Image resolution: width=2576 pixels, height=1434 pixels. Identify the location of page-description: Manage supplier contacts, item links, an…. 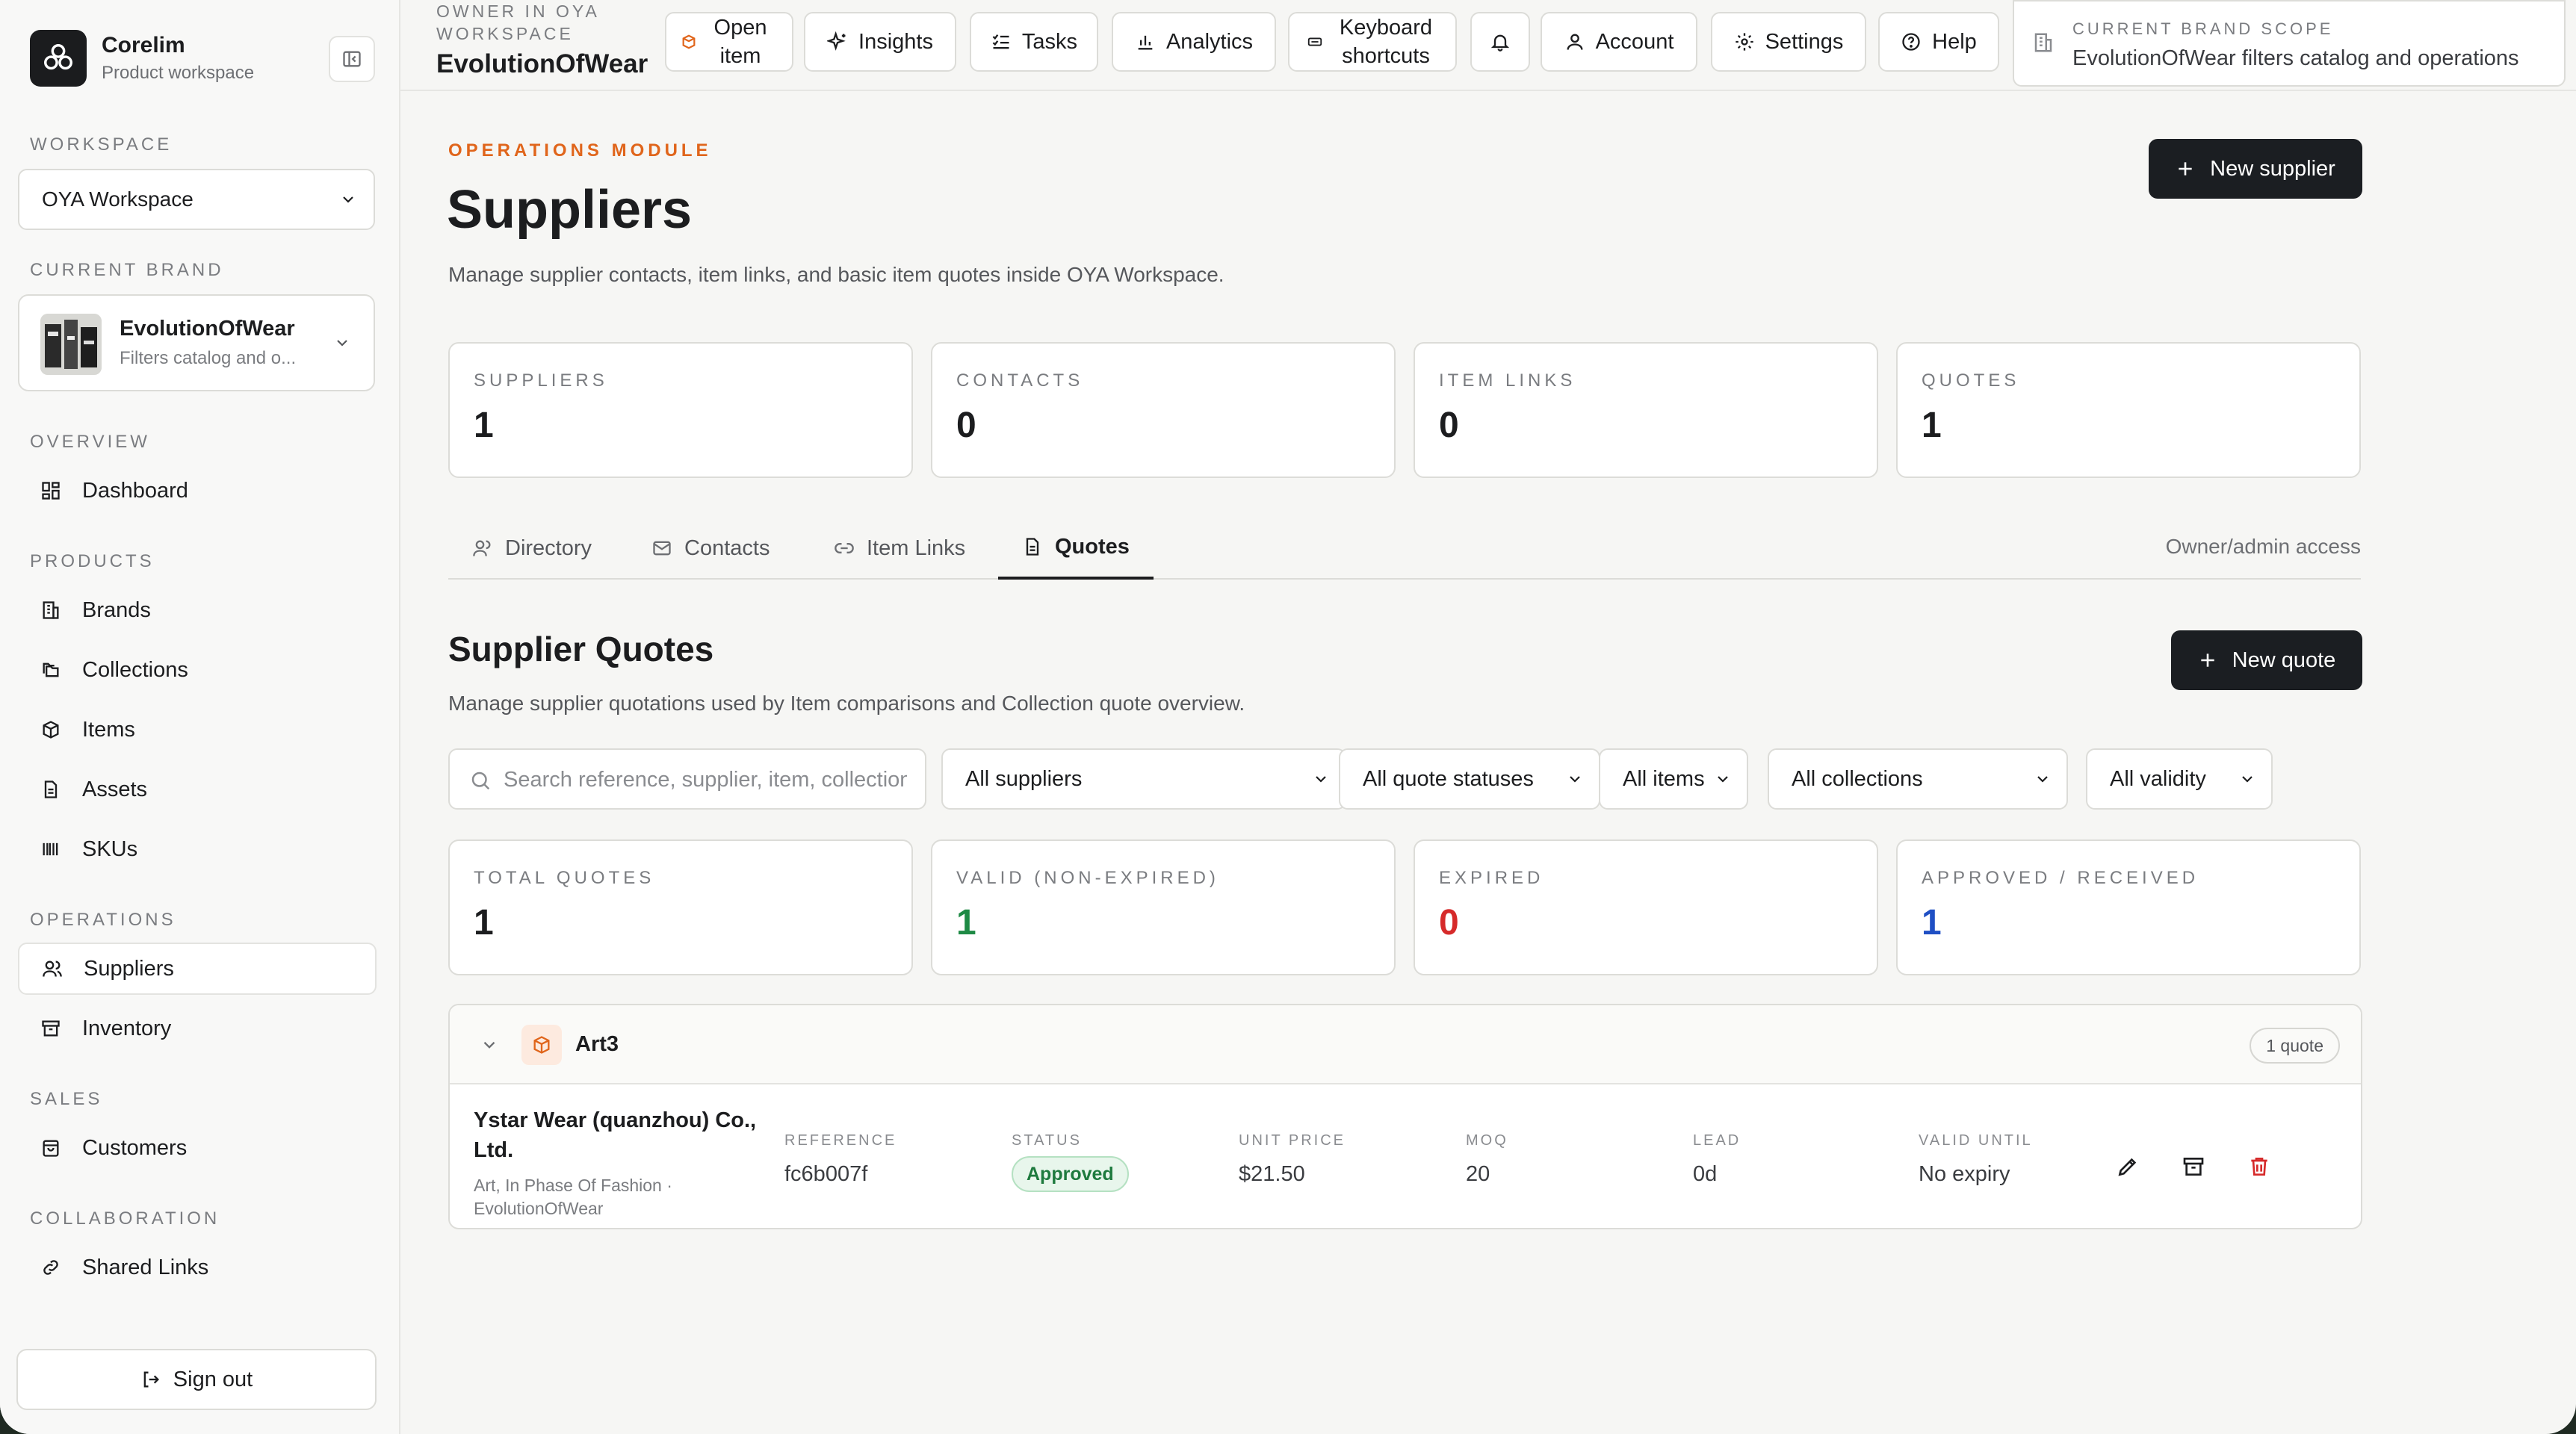
(836, 274).